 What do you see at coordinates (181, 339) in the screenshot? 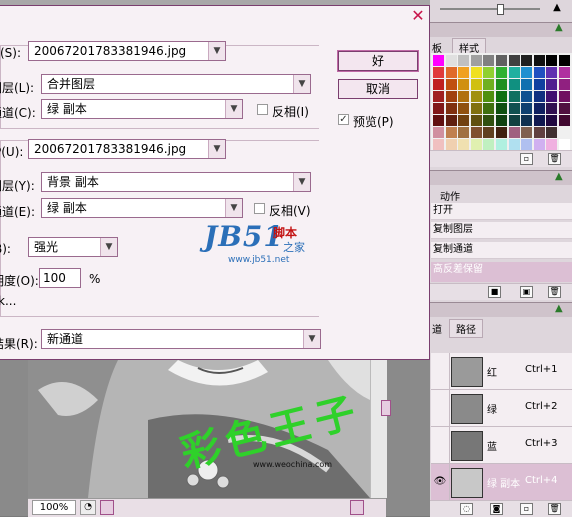
I see `result-select: 新通道 ▼` at bounding box center [181, 339].